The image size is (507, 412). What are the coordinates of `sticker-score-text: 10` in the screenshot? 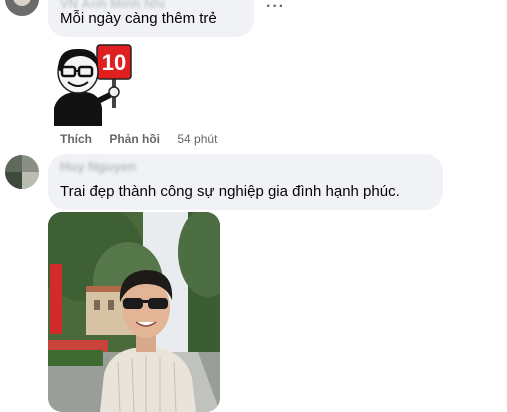 It's located at (114, 62).